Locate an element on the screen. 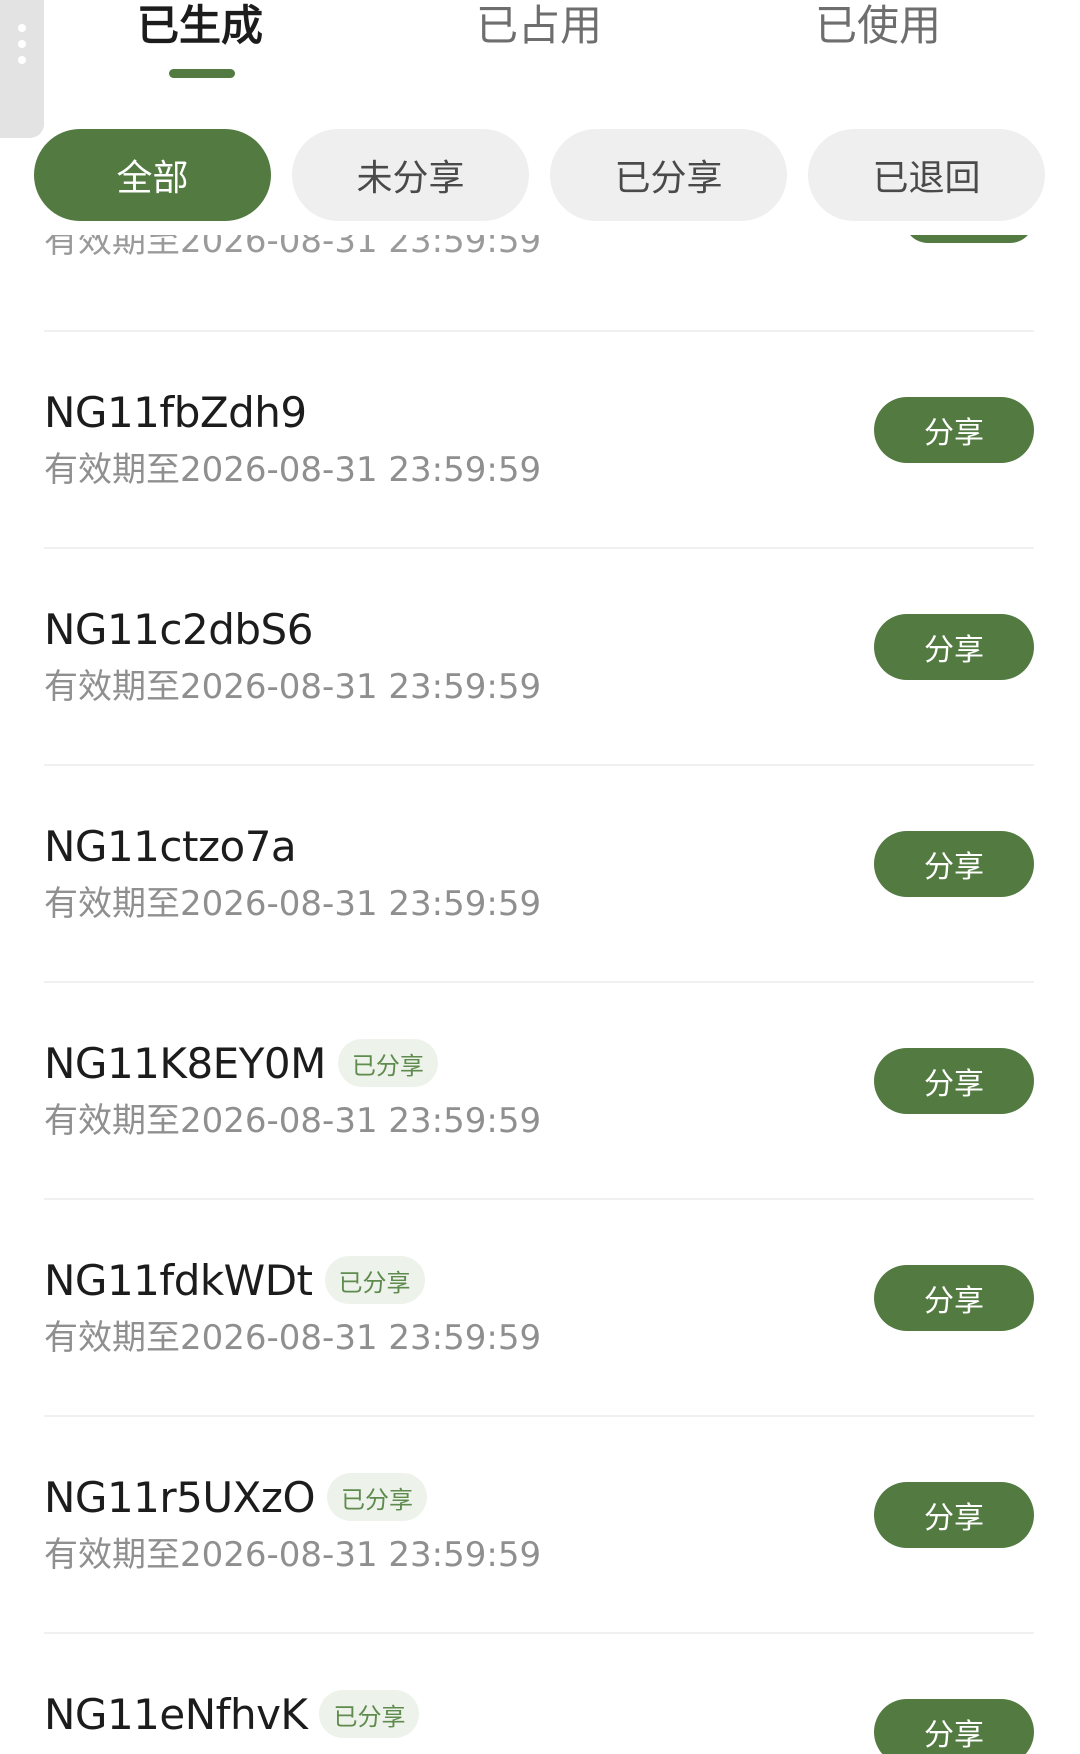 This screenshot has width=1080, height=1754. list-item: NG11fbZdh9 有效期至2026-08-31 23:59:59 分享 is located at coordinates (539, 492).